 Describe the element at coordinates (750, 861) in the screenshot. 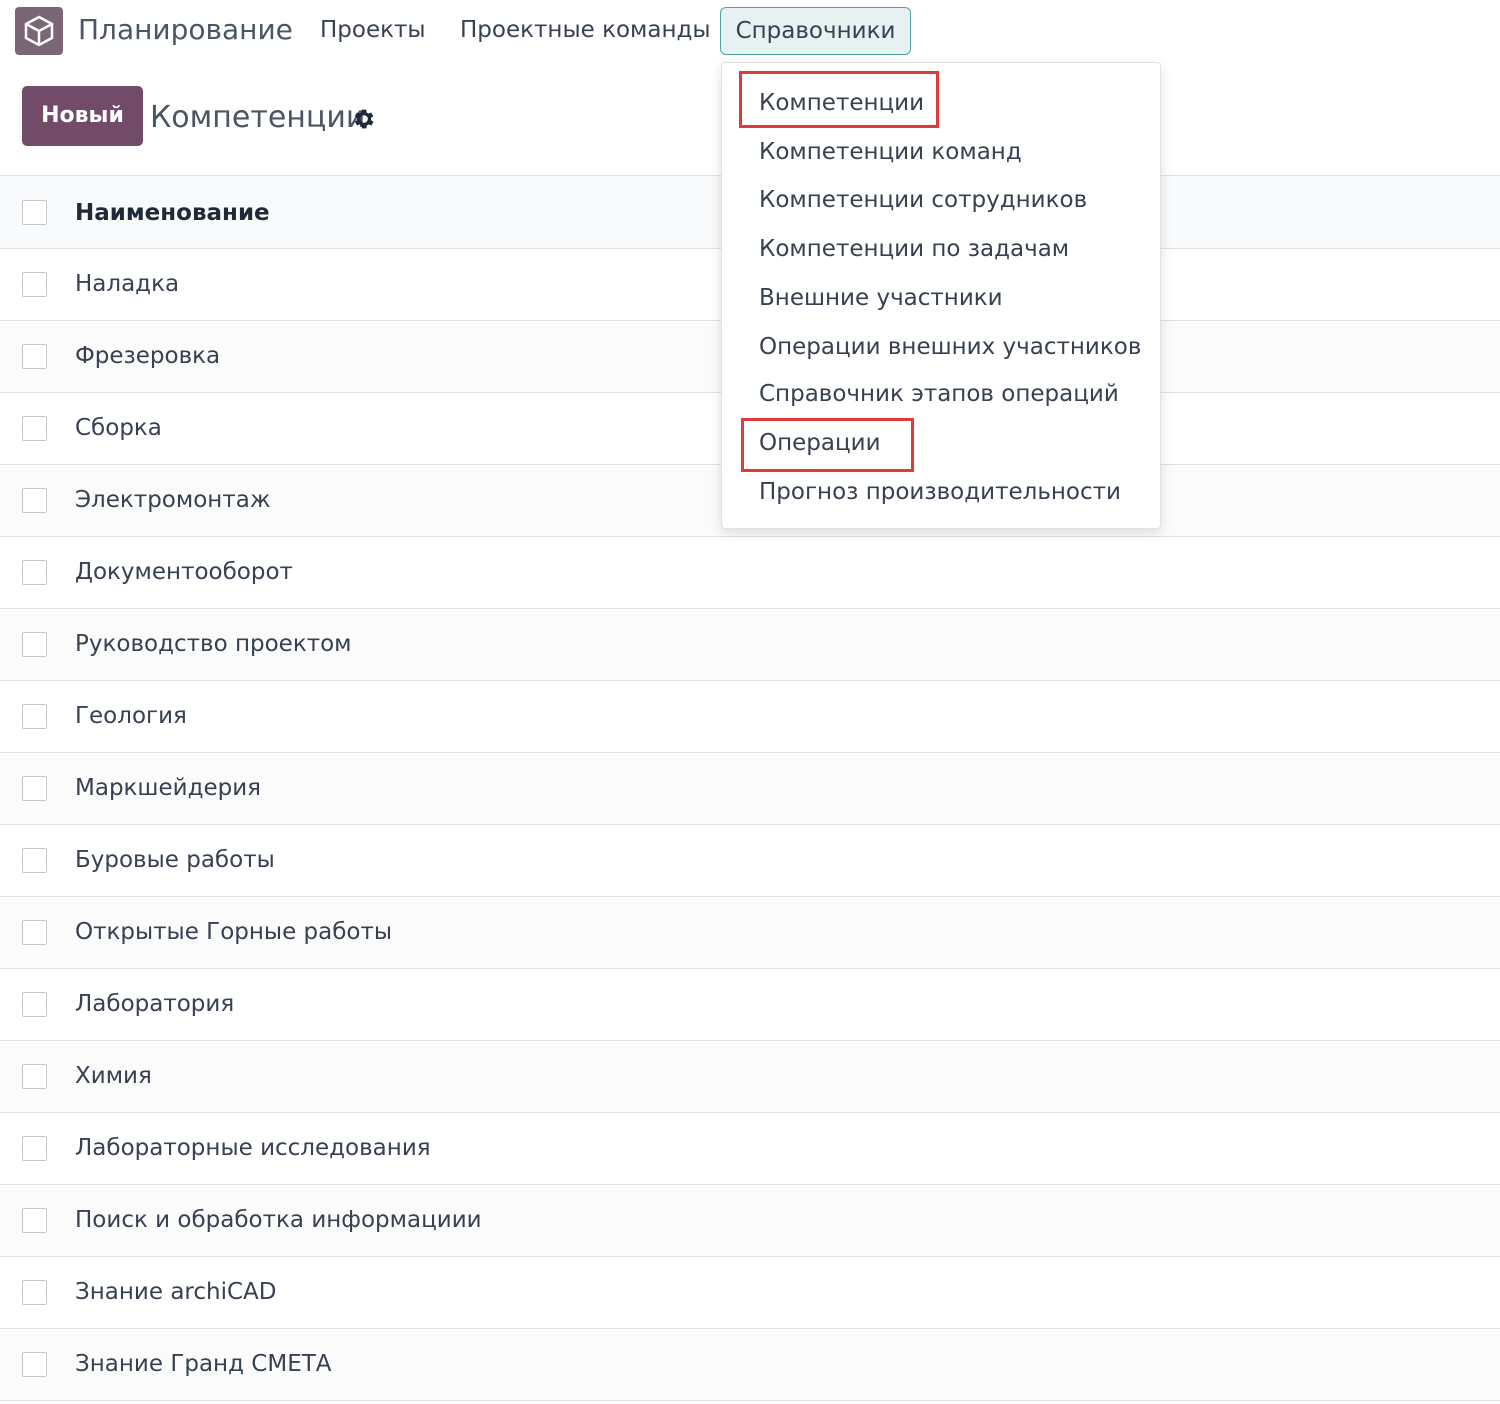

I see `table-row: Буровые работы` at that location.